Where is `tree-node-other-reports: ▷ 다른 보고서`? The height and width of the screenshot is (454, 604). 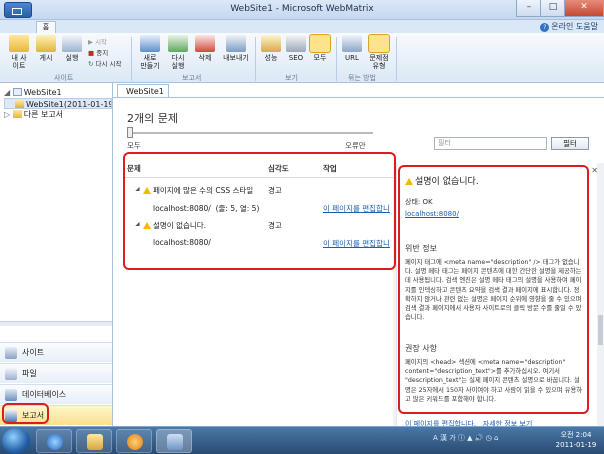 tree-node-other-reports: ▷ 다른 보고서 is located at coordinates (58, 114).